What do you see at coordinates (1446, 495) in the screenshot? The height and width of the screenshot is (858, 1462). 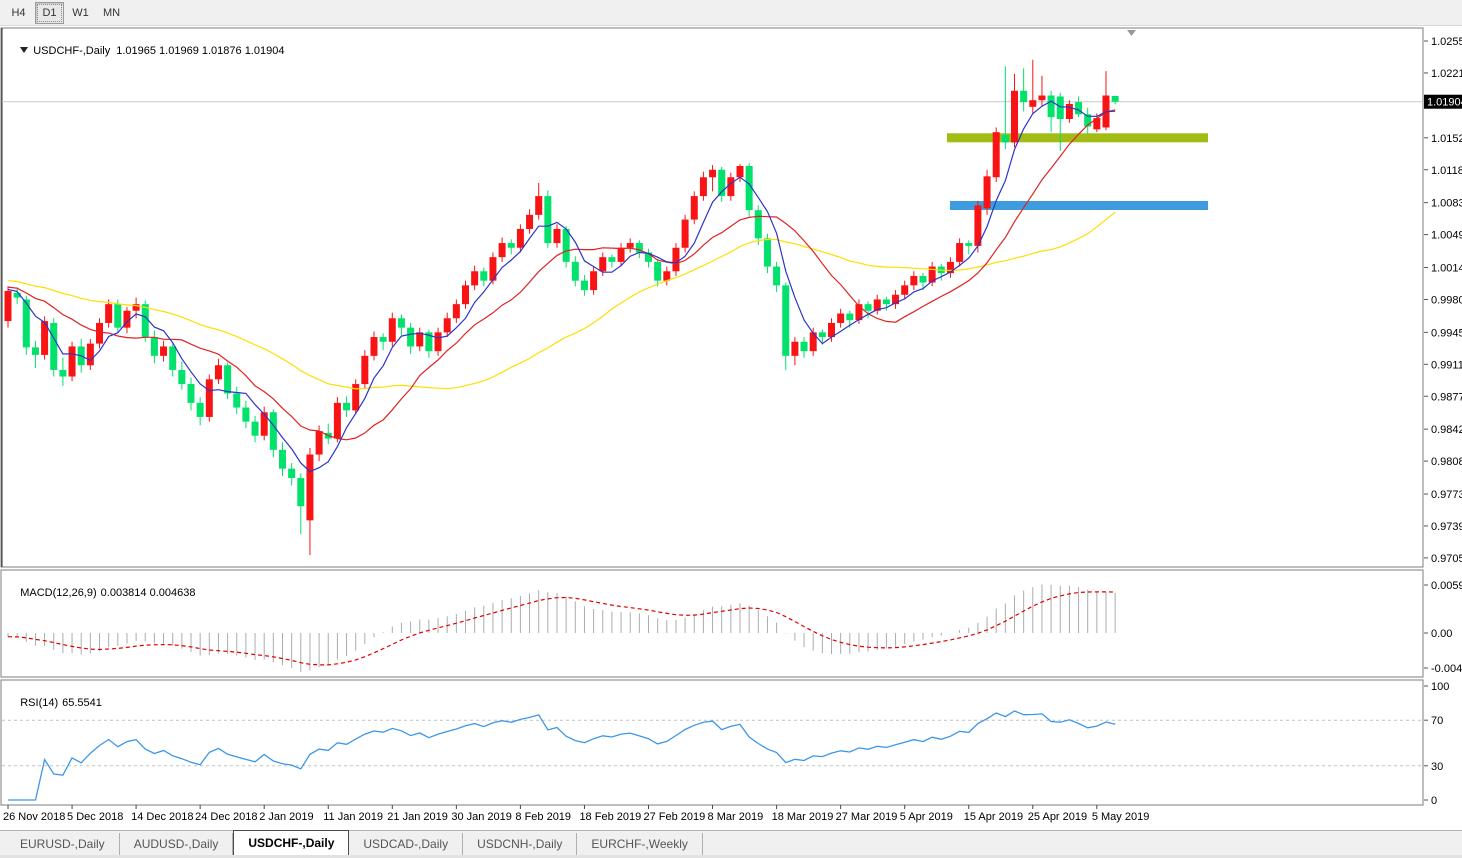 I see `price-axis-label: 0.97730` at bounding box center [1446, 495].